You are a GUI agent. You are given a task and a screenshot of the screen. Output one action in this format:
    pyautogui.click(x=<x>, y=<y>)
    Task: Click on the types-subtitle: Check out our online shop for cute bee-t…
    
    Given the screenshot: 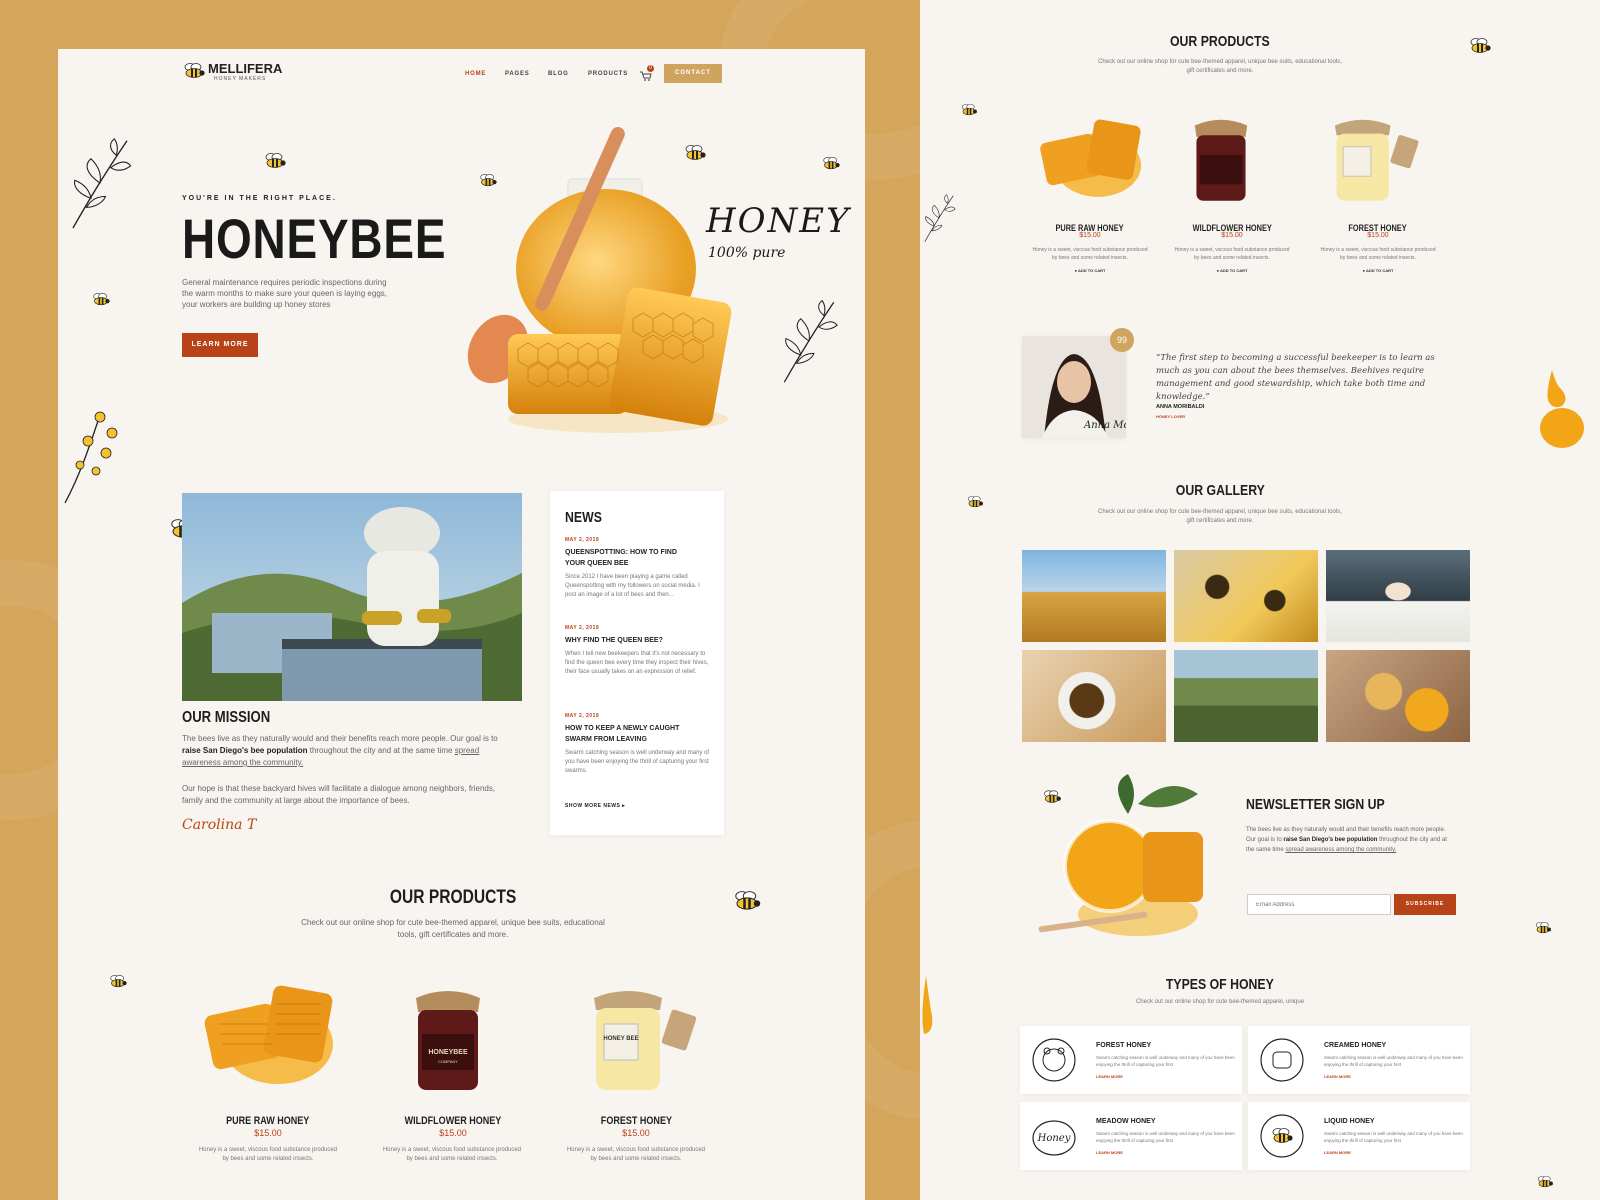 What is the action you would take?
    pyautogui.click(x=1220, y=1002)
    